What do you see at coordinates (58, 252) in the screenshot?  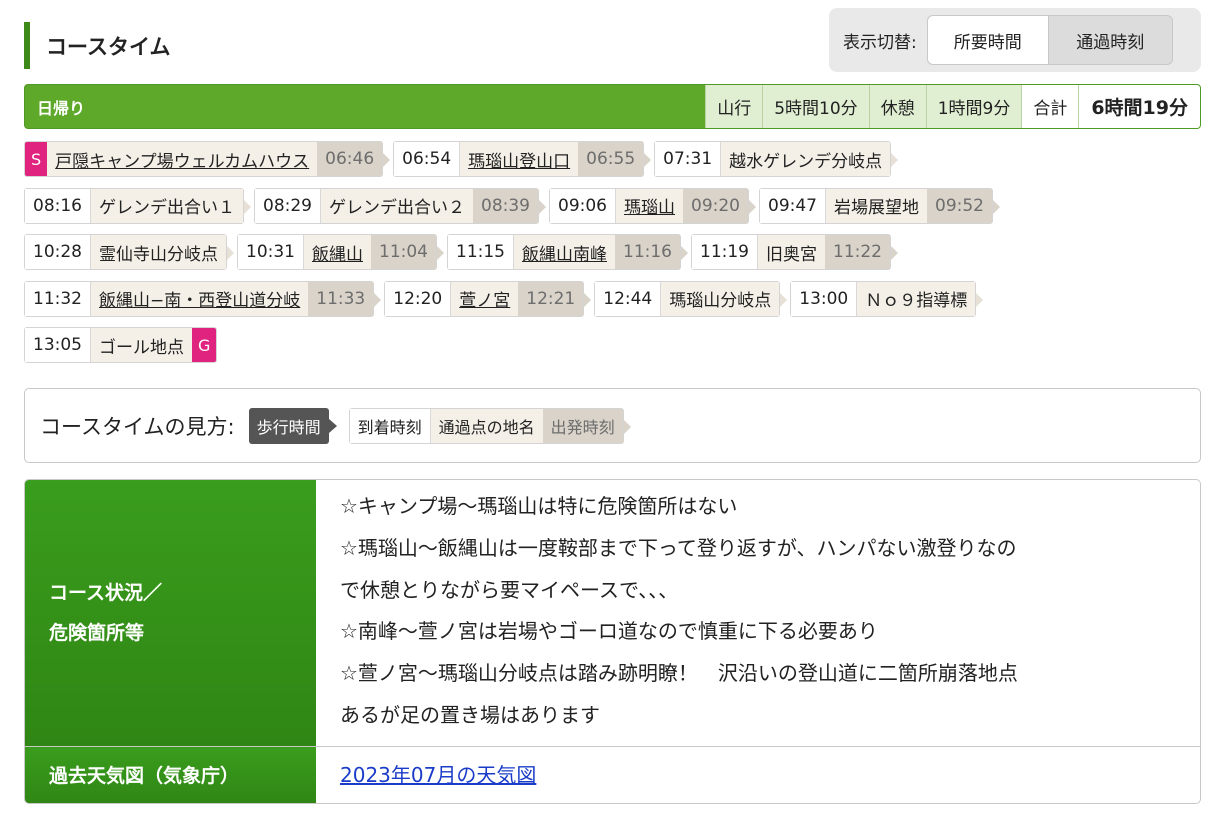 I see `arrive-time: 10:28` at bounding box center [58, 252].